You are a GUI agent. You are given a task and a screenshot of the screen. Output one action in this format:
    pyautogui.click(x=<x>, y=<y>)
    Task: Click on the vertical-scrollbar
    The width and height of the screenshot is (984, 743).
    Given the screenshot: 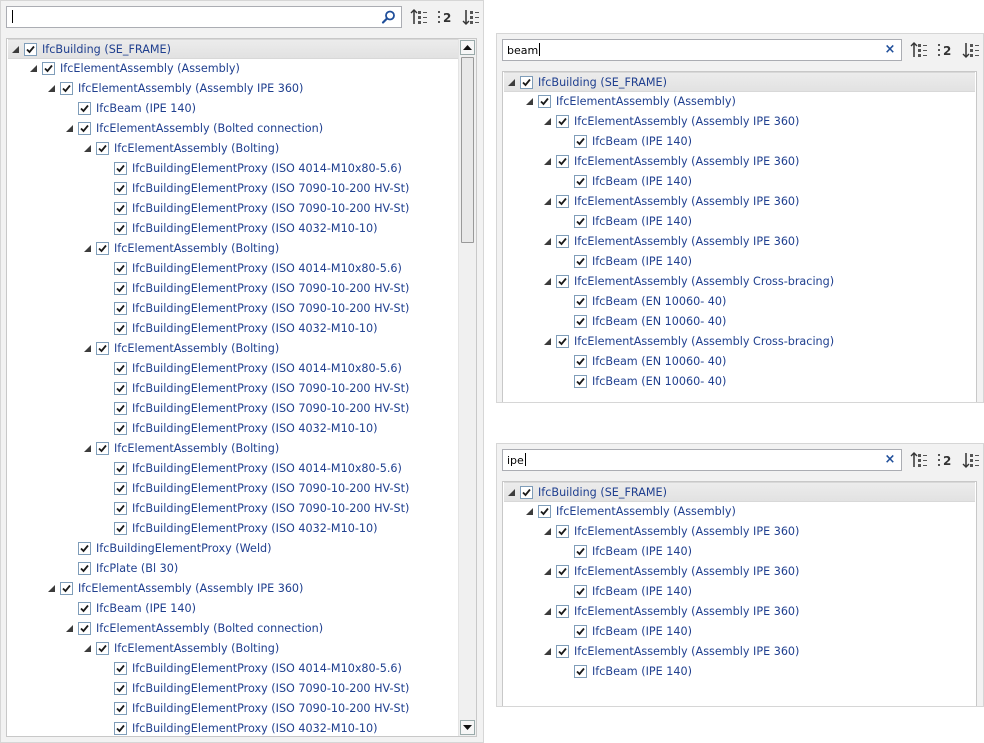 What is the action you would take?
    pyautogui.click(x=467, y=387)
    